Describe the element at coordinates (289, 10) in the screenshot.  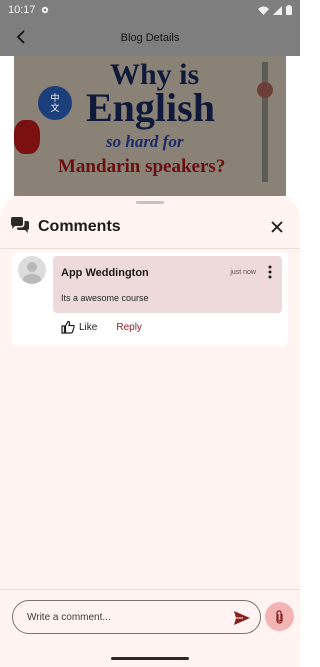
I see `battery-icon` at that location.